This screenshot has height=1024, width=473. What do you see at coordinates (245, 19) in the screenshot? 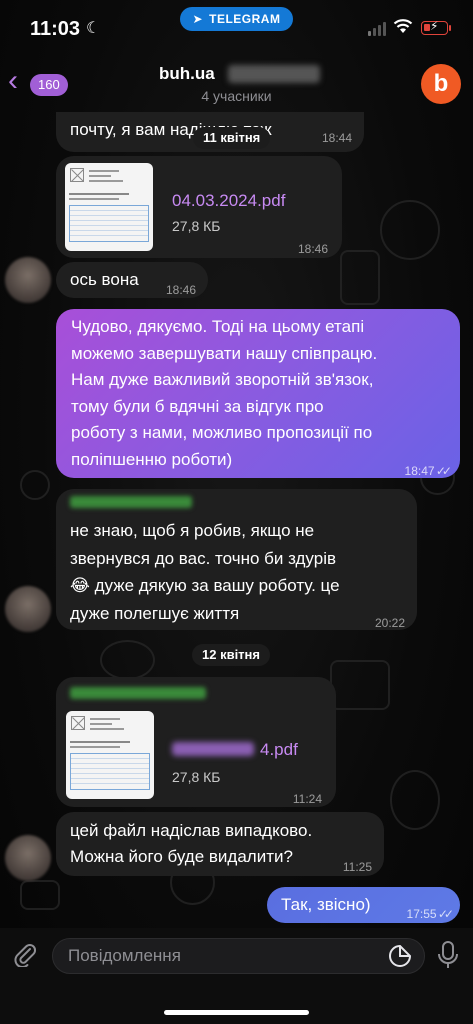
I see `telegram-pill-label: TELEGRAM` at bounding box center [245, 19].